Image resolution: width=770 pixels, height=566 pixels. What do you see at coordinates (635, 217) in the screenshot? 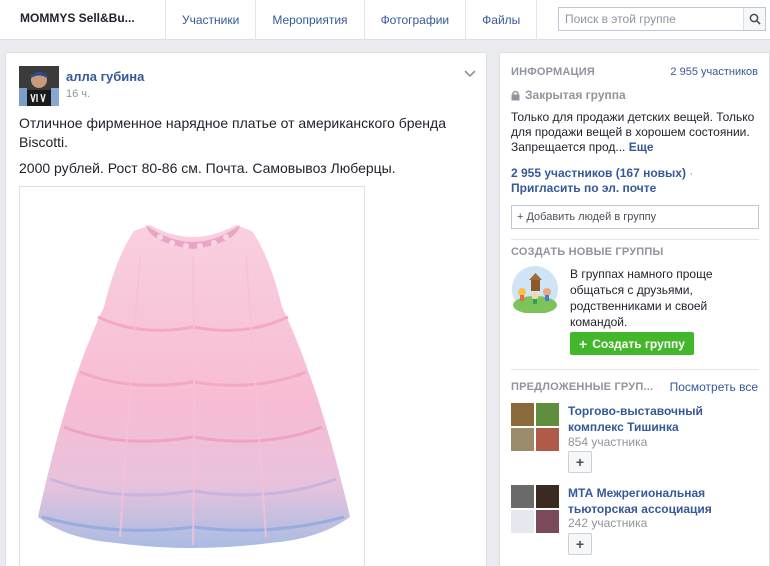
I see `add-people-input: + Добавить людей в группу` at bounding box center [635, 217].